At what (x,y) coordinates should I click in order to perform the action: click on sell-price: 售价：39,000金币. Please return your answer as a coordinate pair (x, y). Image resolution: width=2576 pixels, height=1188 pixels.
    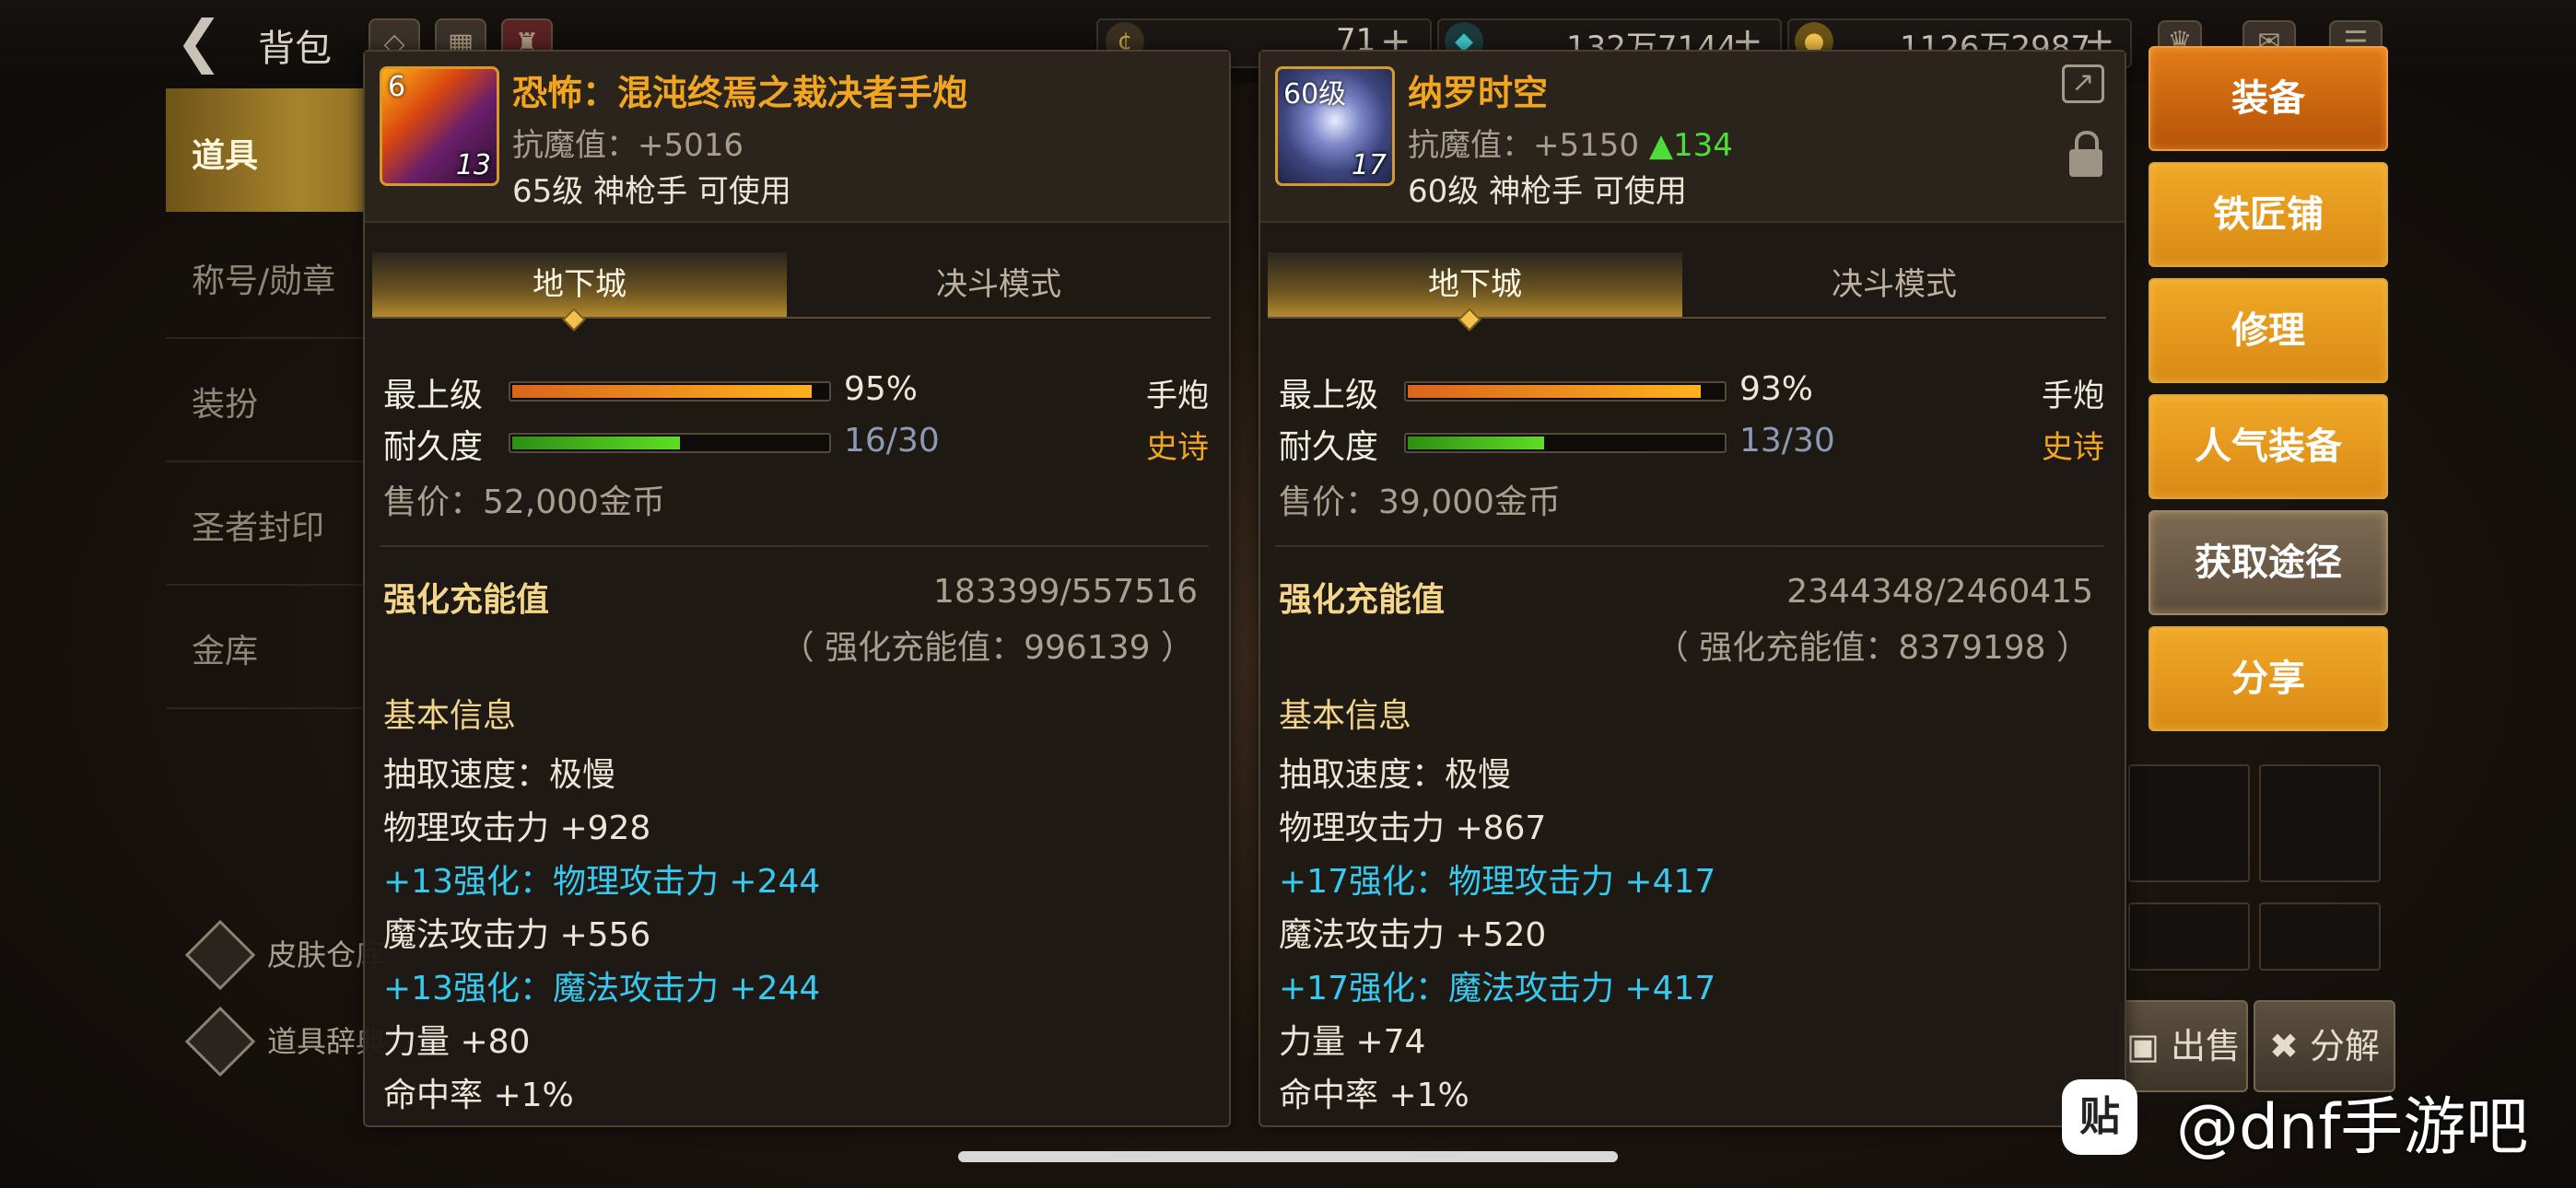
    Looking at the image, I should click on (1420, 502).